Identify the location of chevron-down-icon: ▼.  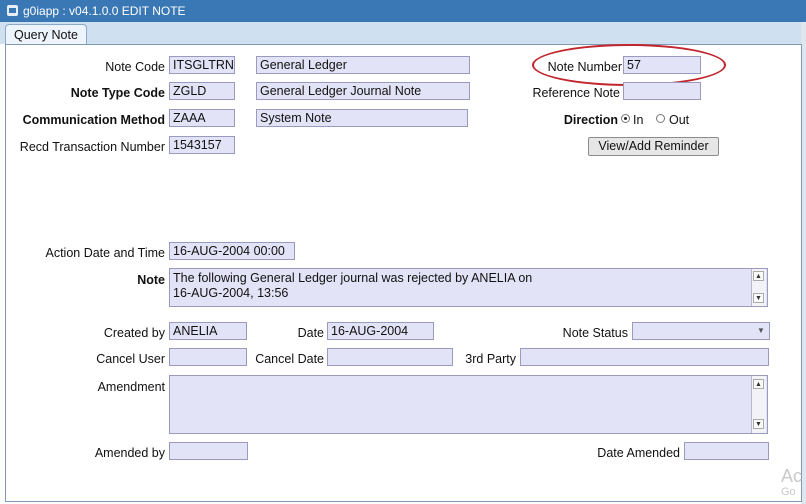
(761, 331).